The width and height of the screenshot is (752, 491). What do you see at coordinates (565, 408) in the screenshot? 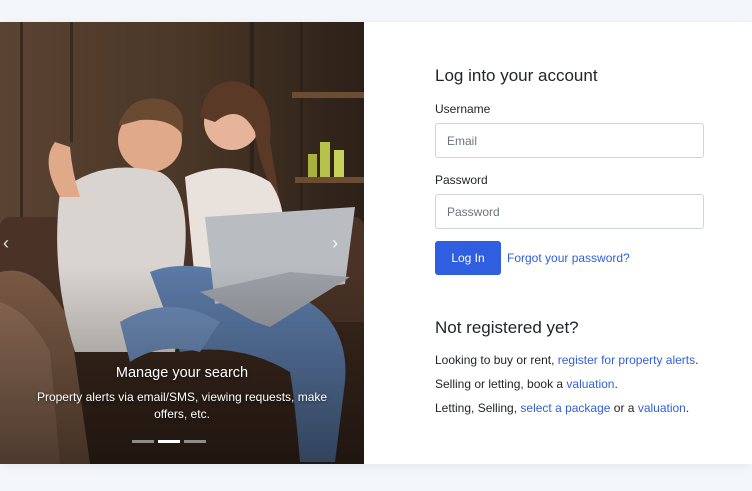
I see `select-package-link: select a package` at bounding box center [565, 408].